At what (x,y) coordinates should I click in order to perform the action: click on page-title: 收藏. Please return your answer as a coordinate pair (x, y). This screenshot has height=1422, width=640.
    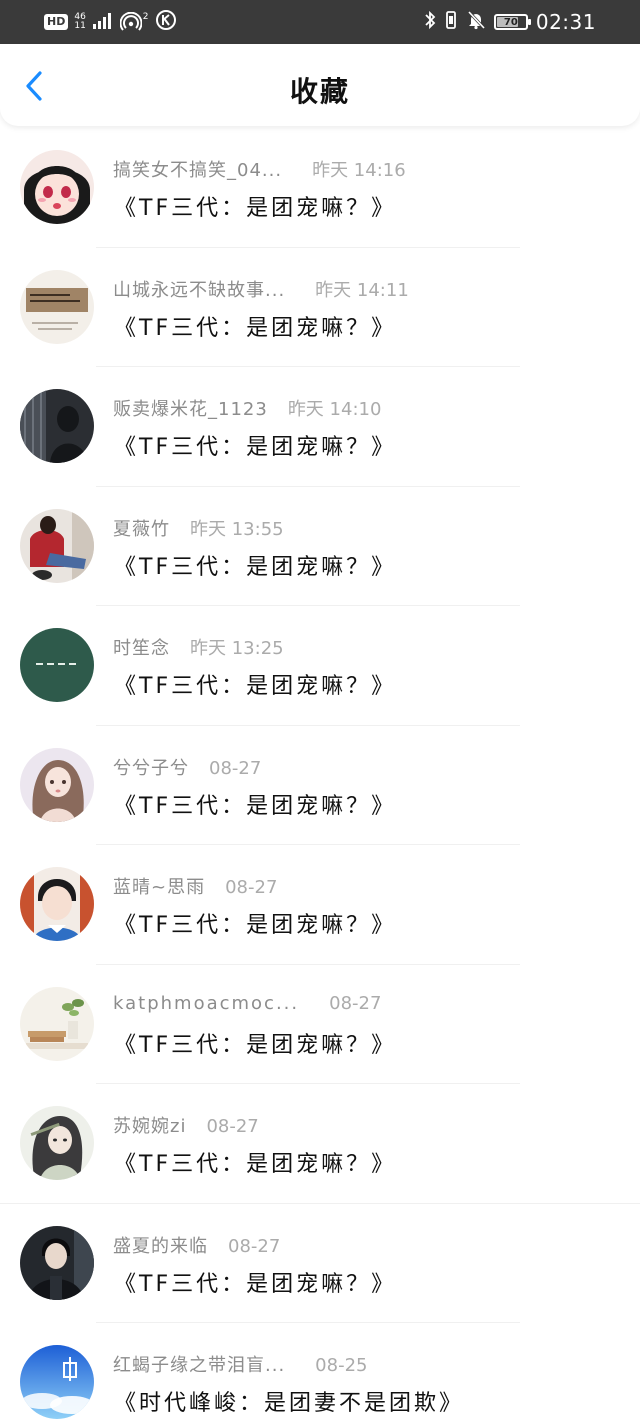
    Looking at the image, I should click on (319, 91).